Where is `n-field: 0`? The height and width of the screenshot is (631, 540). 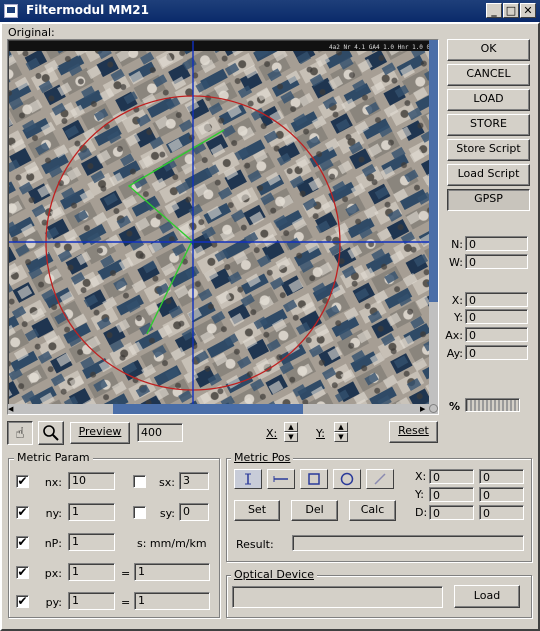 n-field: 0 is located at coordinates (496, 243).